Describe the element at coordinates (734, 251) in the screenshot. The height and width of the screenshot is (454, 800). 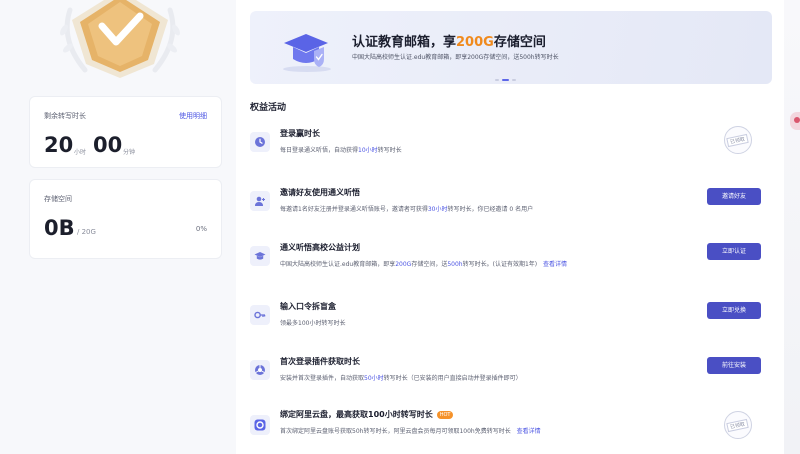
I see `verify-now-button: 立即认证` at that location.